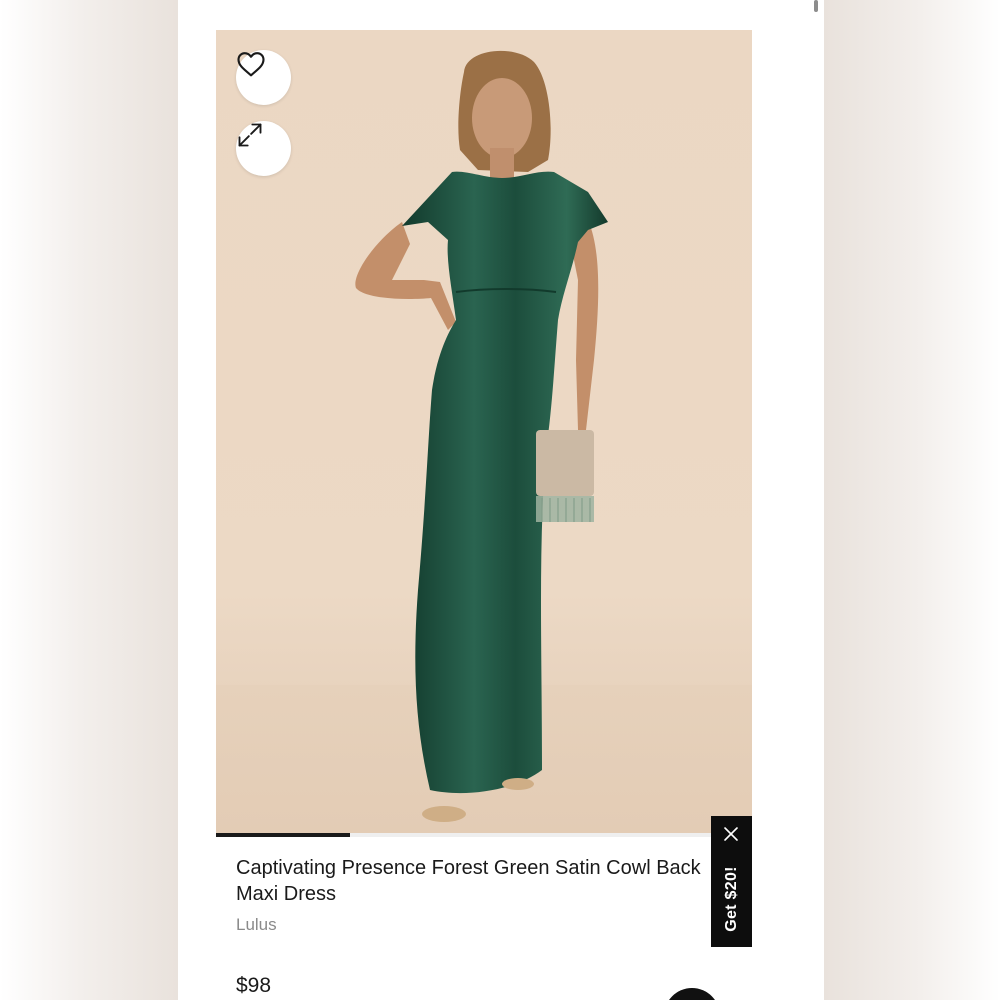  Describe the element at coordinates (283, 835) in the screenshot. I see `carousel-progress-fill` at that location.